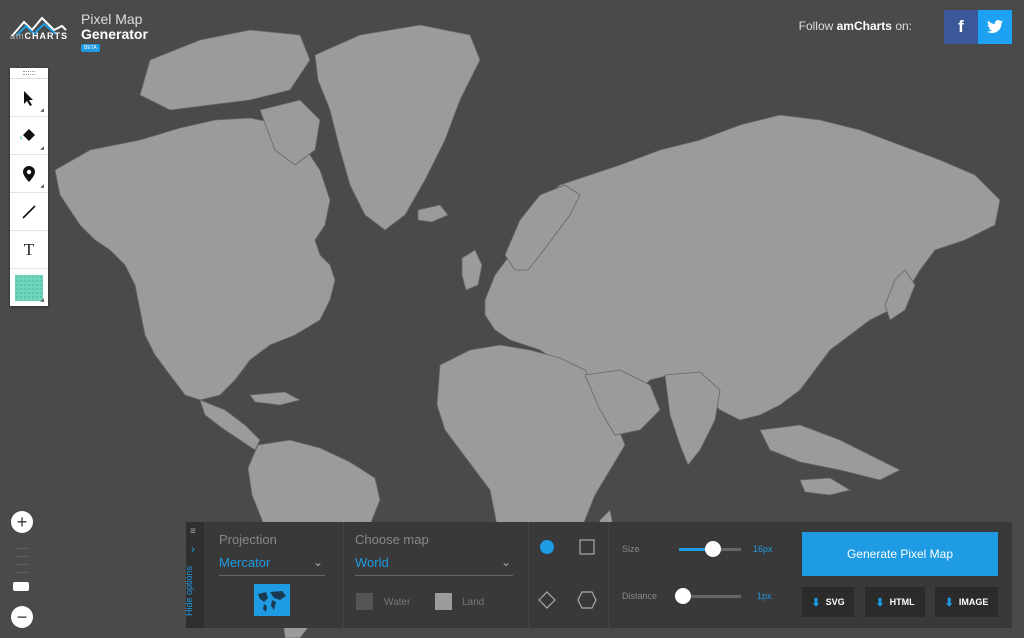  What do you see at coordinates (245, 562) in the screenshot?
I see `projection-value: Mercator` at bounding box center [245, 562].